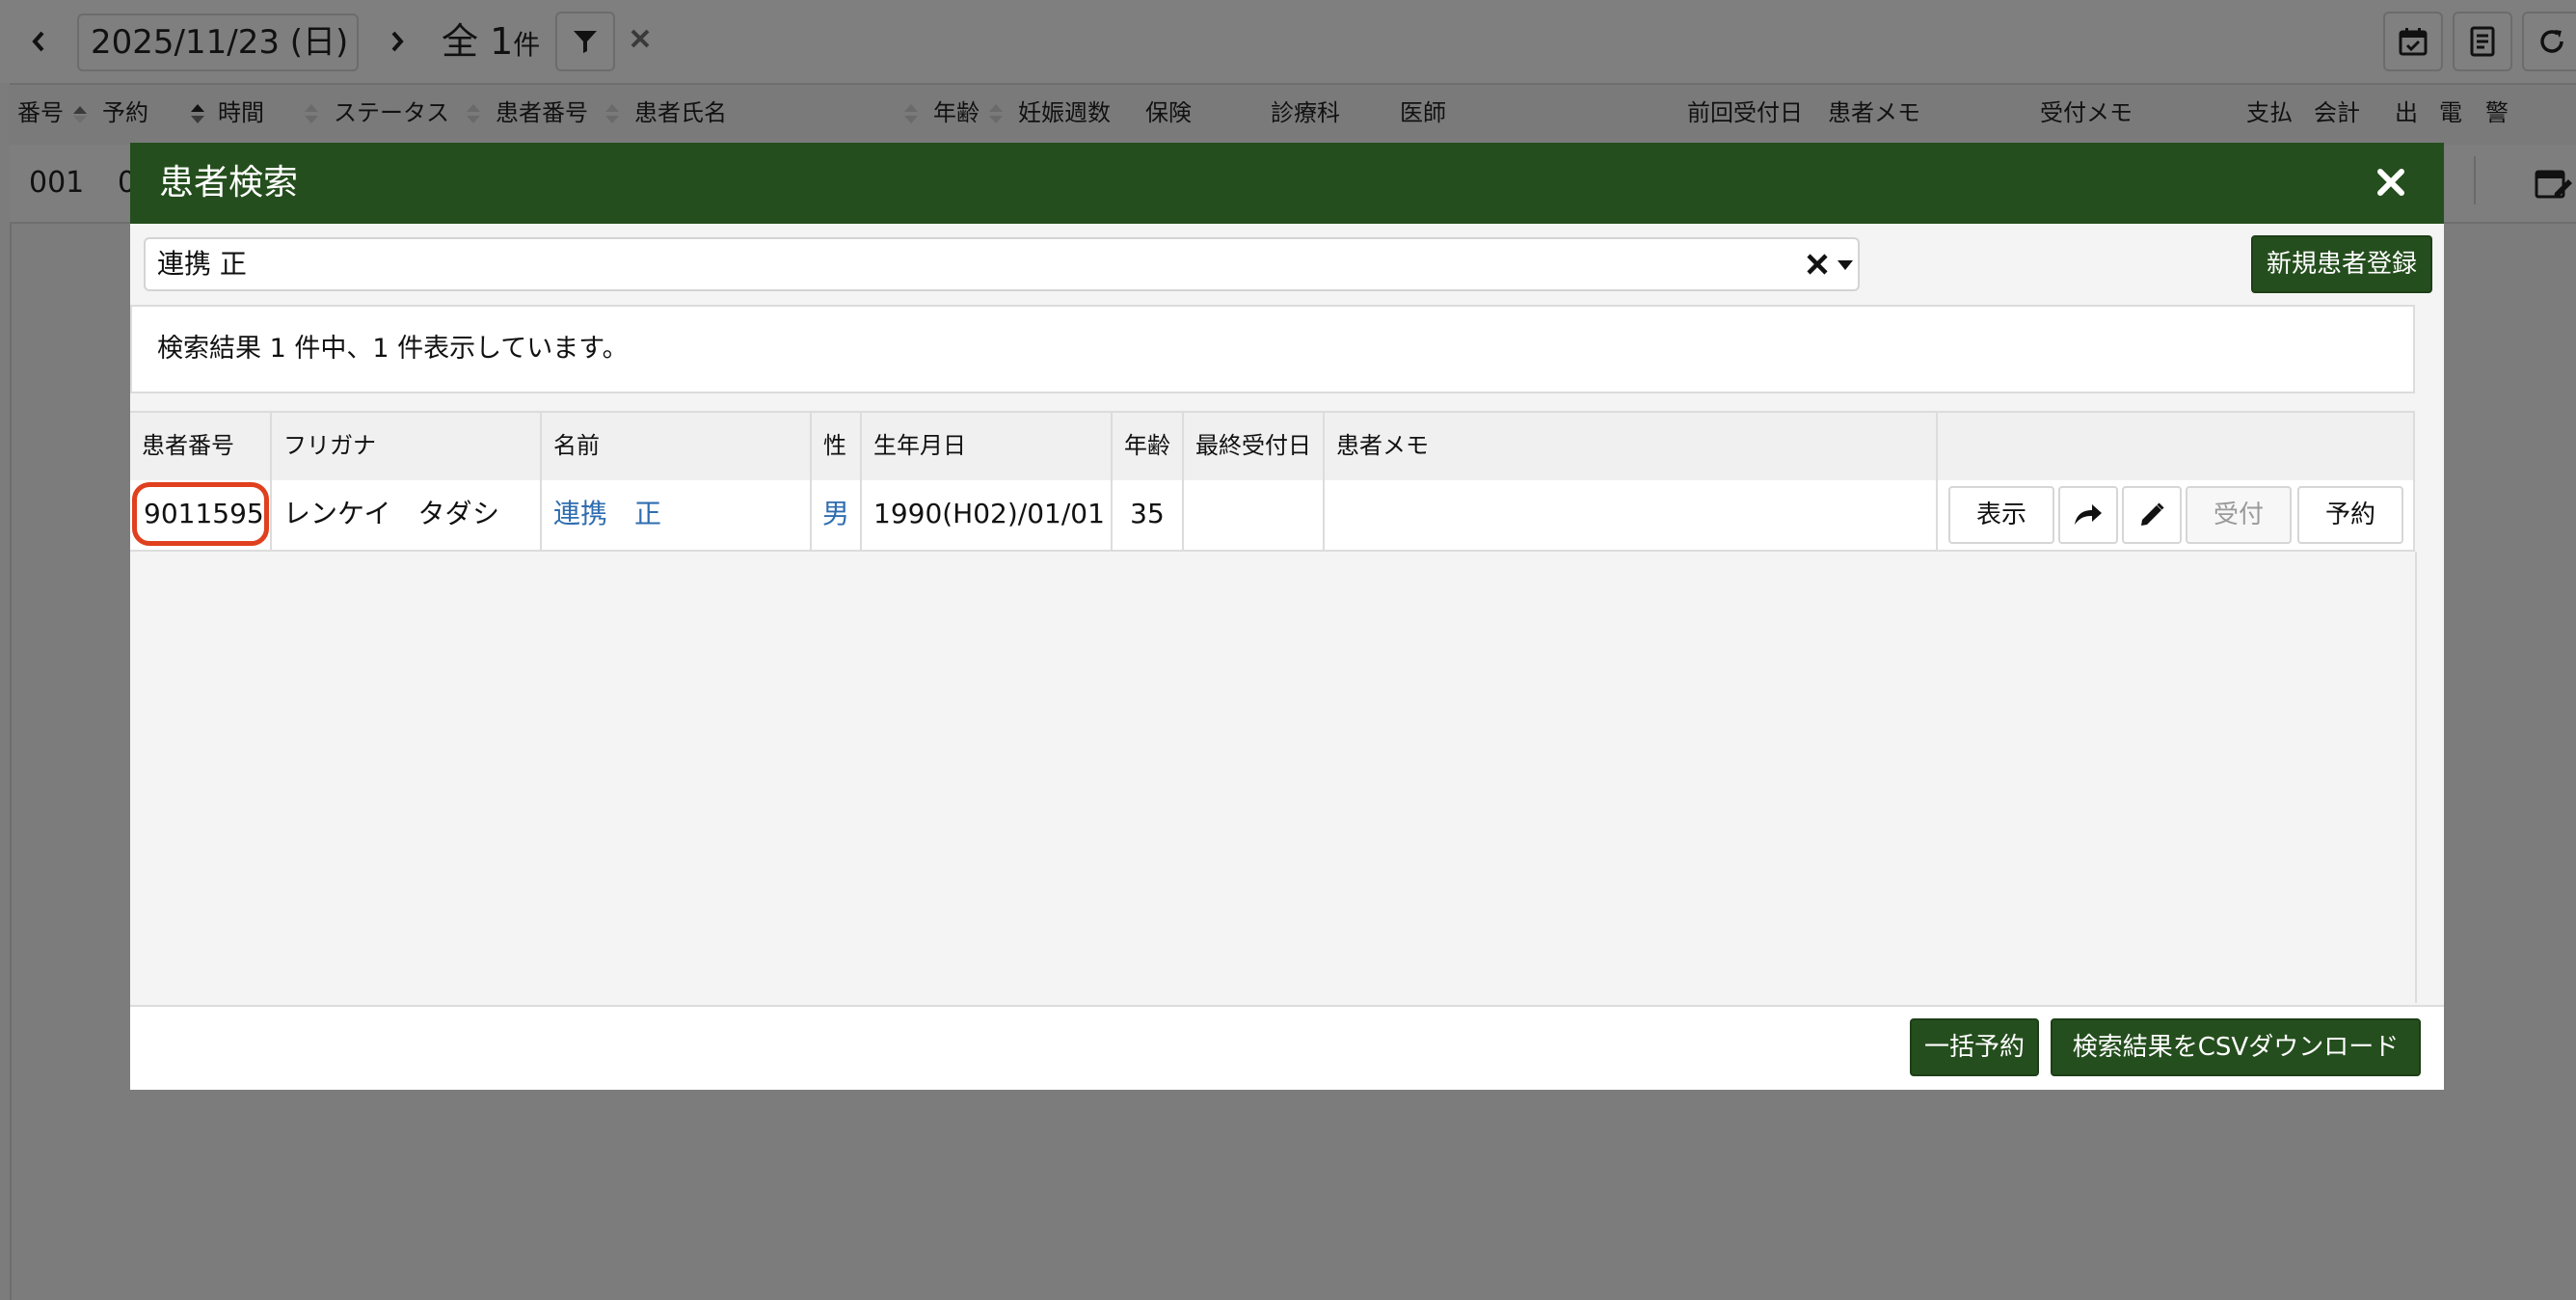 The width and height of the screenshot is (2576, 1300). Describe the element at coordinates (1874, 112) in the screenshot. I see `col-patient-memo: 患者メモ` at that location.